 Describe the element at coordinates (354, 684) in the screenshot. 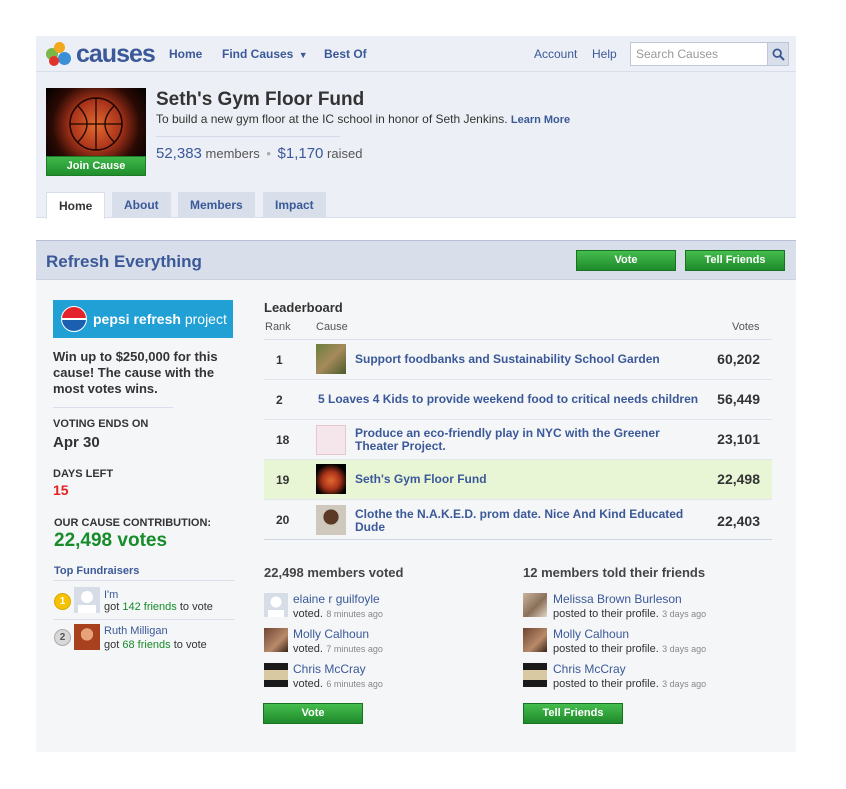

I see `activity-time: 6 minutes ago` at that location.